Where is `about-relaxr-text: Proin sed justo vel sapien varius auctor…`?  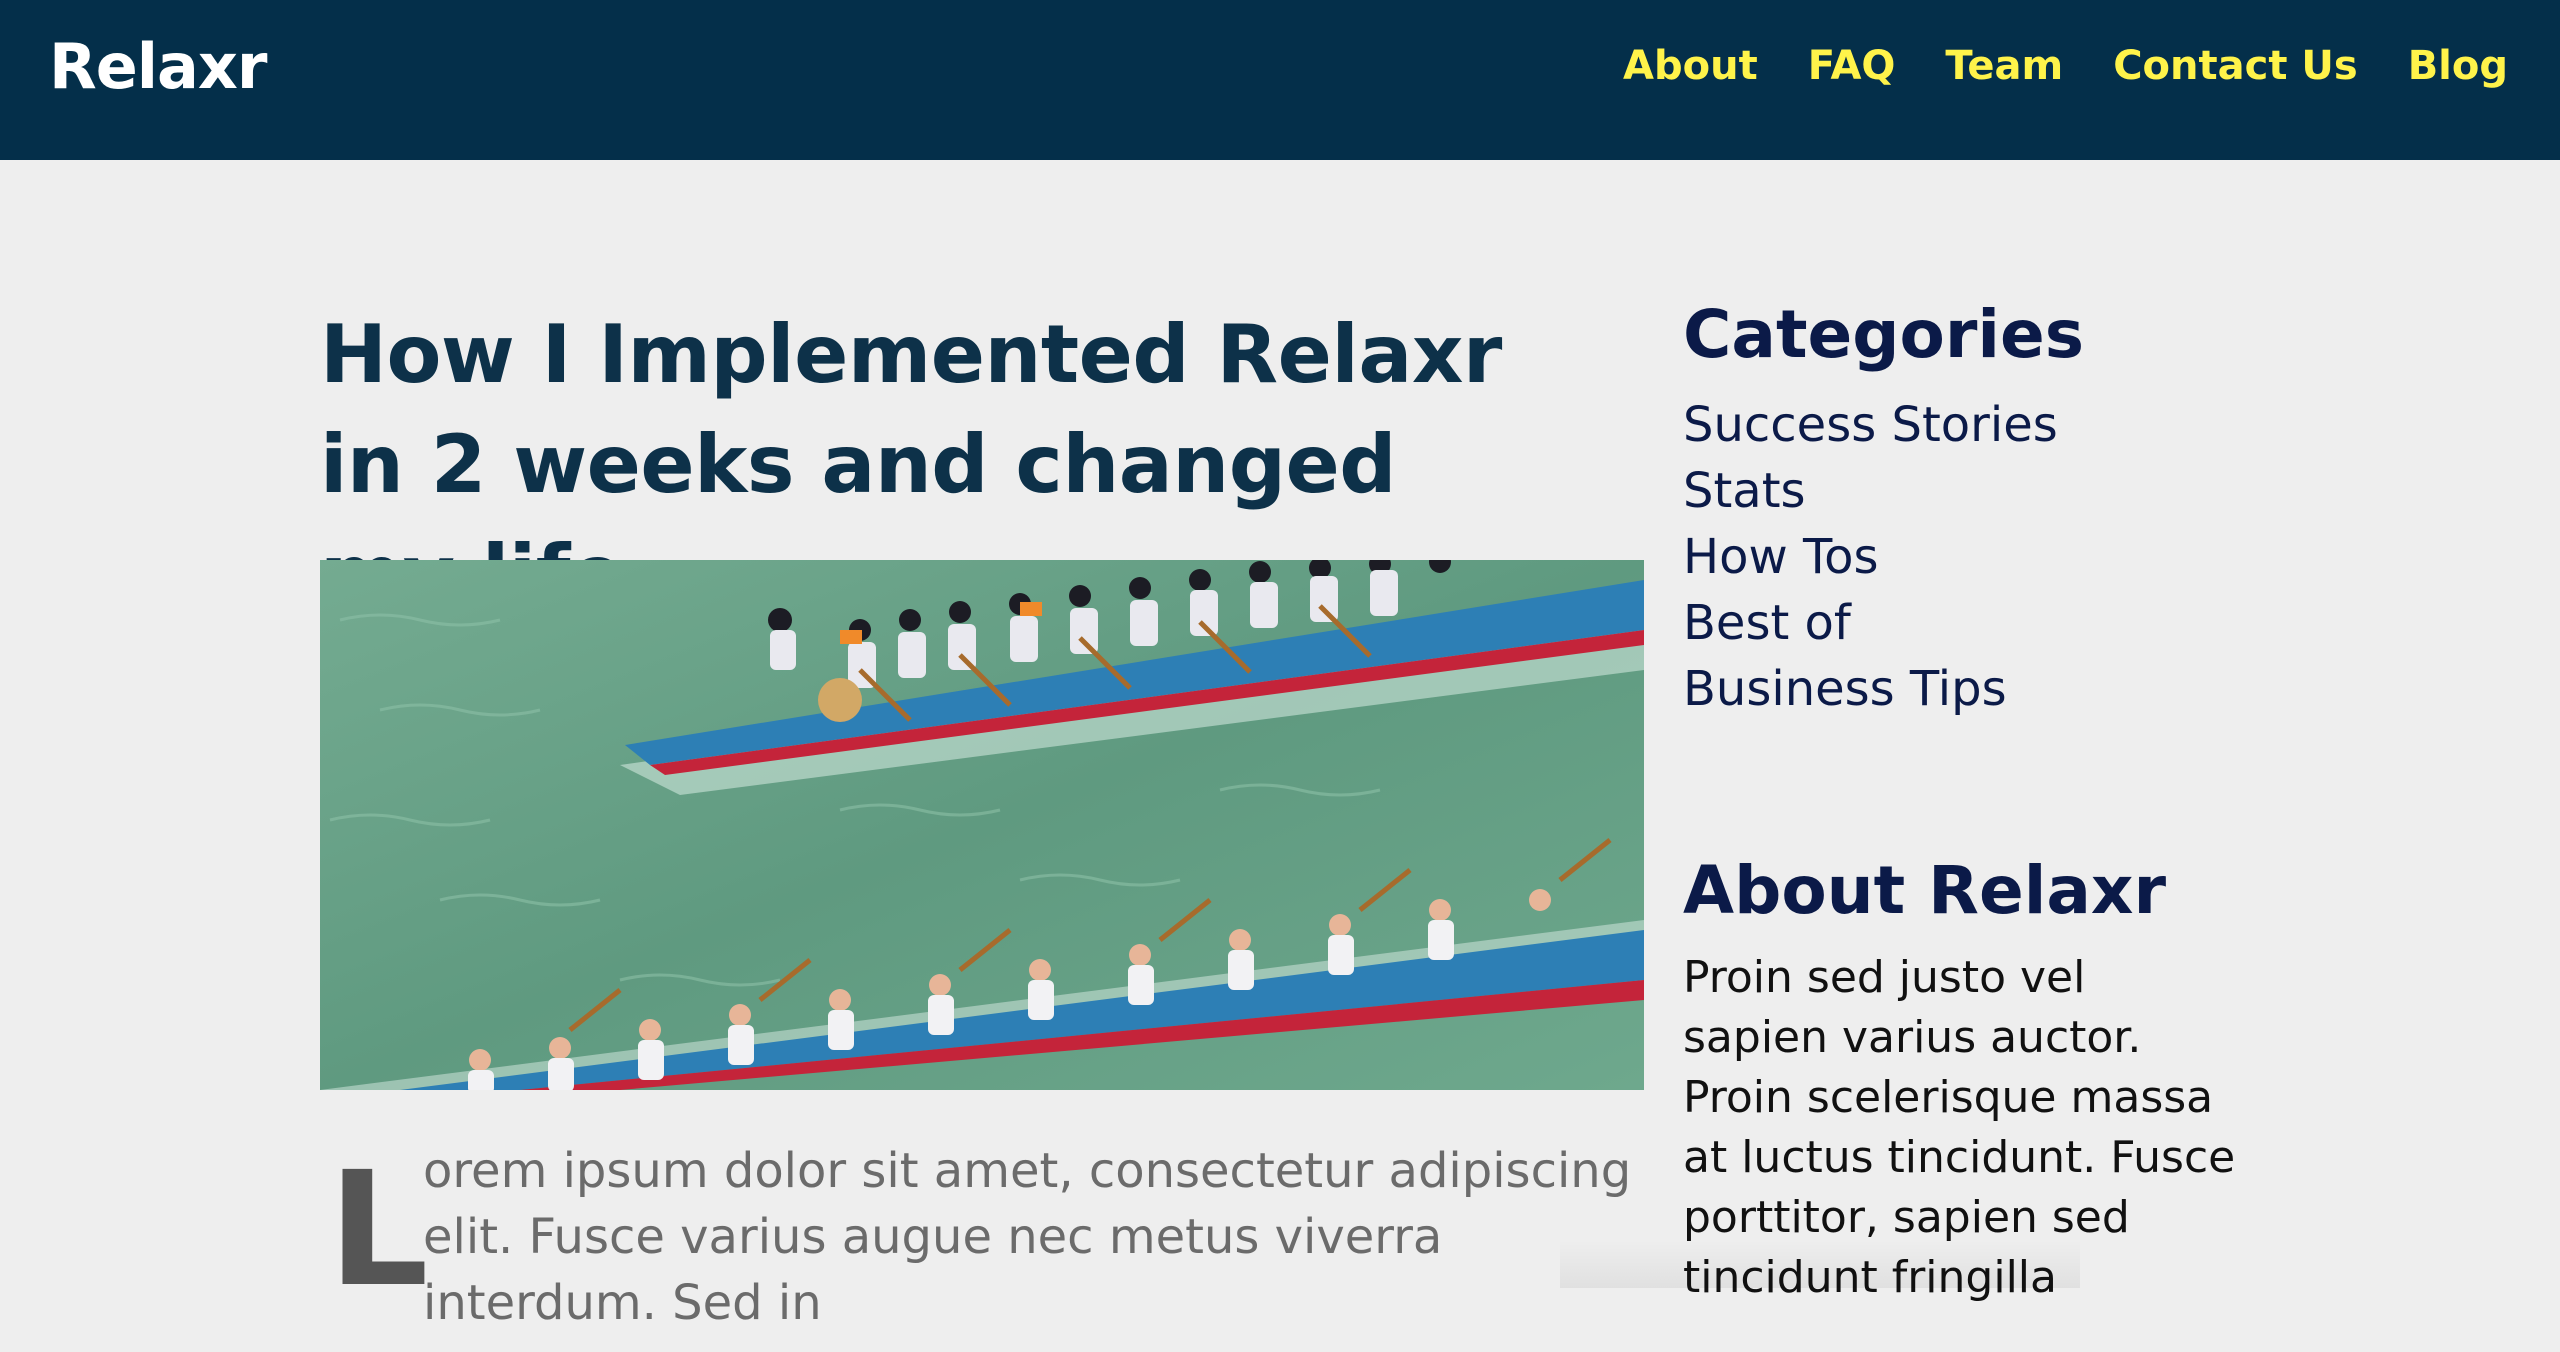
about-relaxr-text: Proin sed justo vel sapien varius auctor… is located at coordinates (1959, 1127).